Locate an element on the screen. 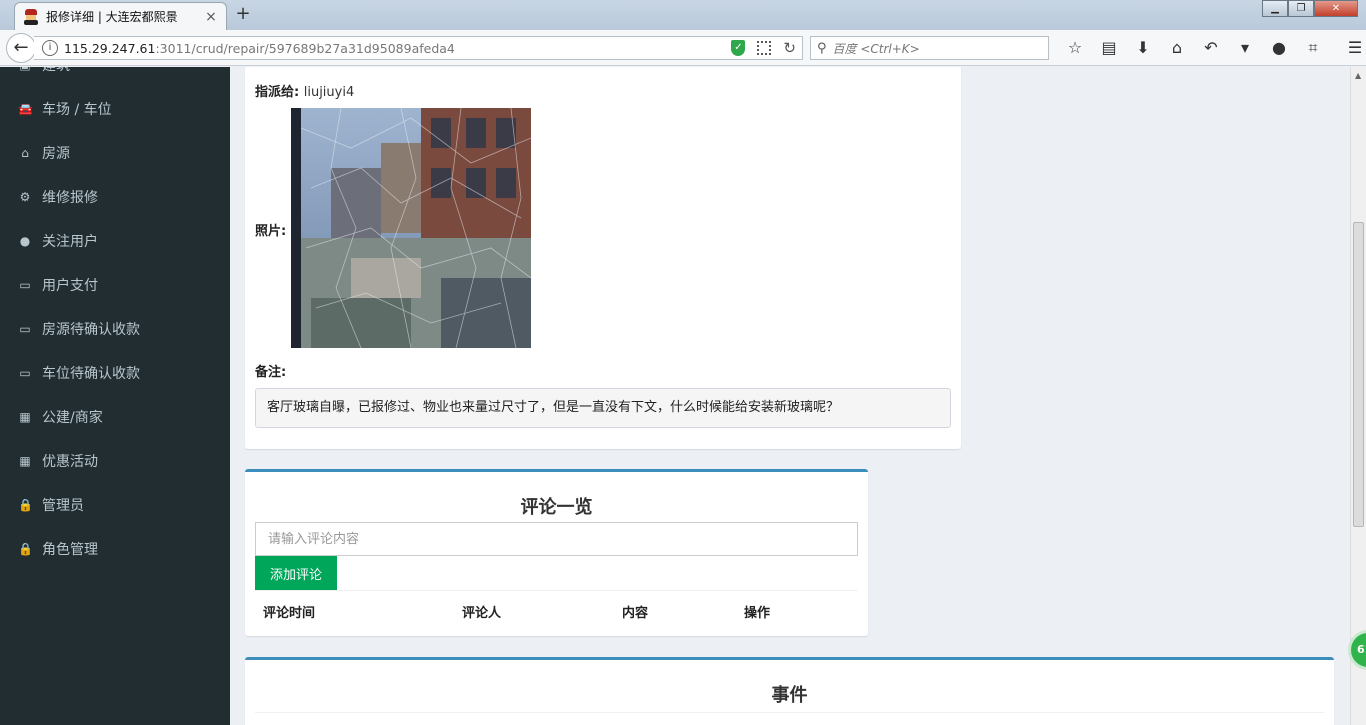 The image size is (1366, 725). events-title: 事件 is located at coordinates (789, 695).